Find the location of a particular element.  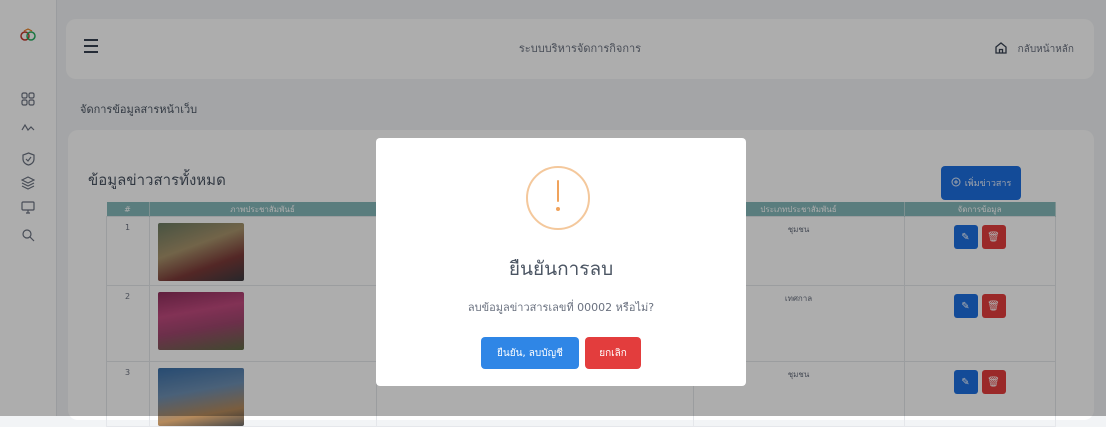

dialog-message: ลบข้อมูลข่าวสารเลขที่ 00002 หรือไม่? is located at coordinates (561, 307).